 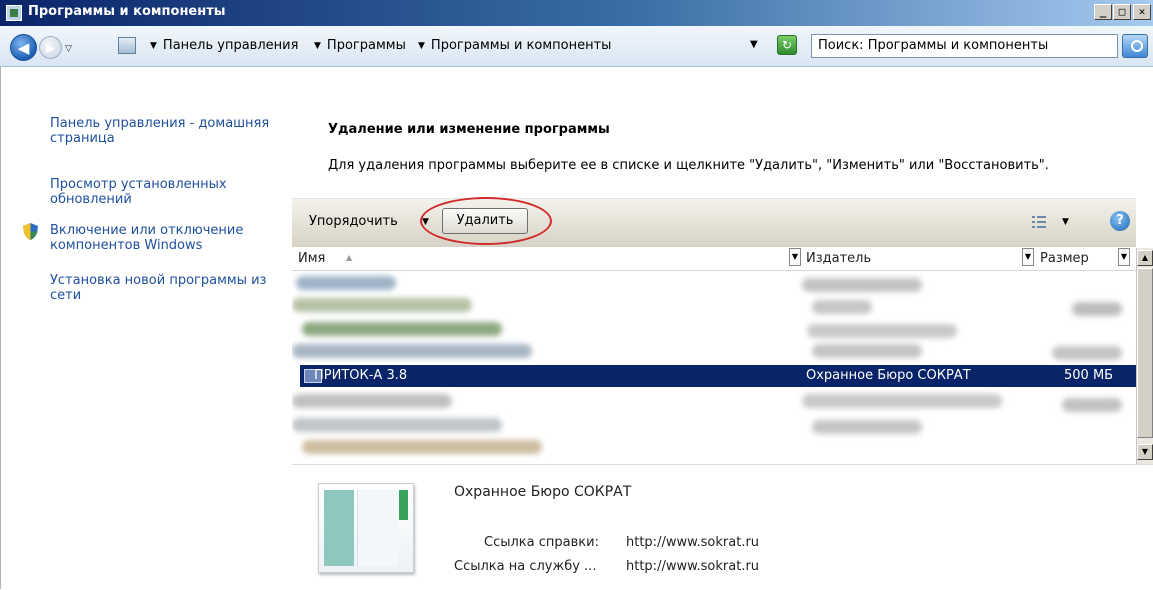 What do you see at coordinates (964, 46) in the screenshot?
I see `search-input: Поиск: Программы и компоненты` at bounding box center [964, 46].